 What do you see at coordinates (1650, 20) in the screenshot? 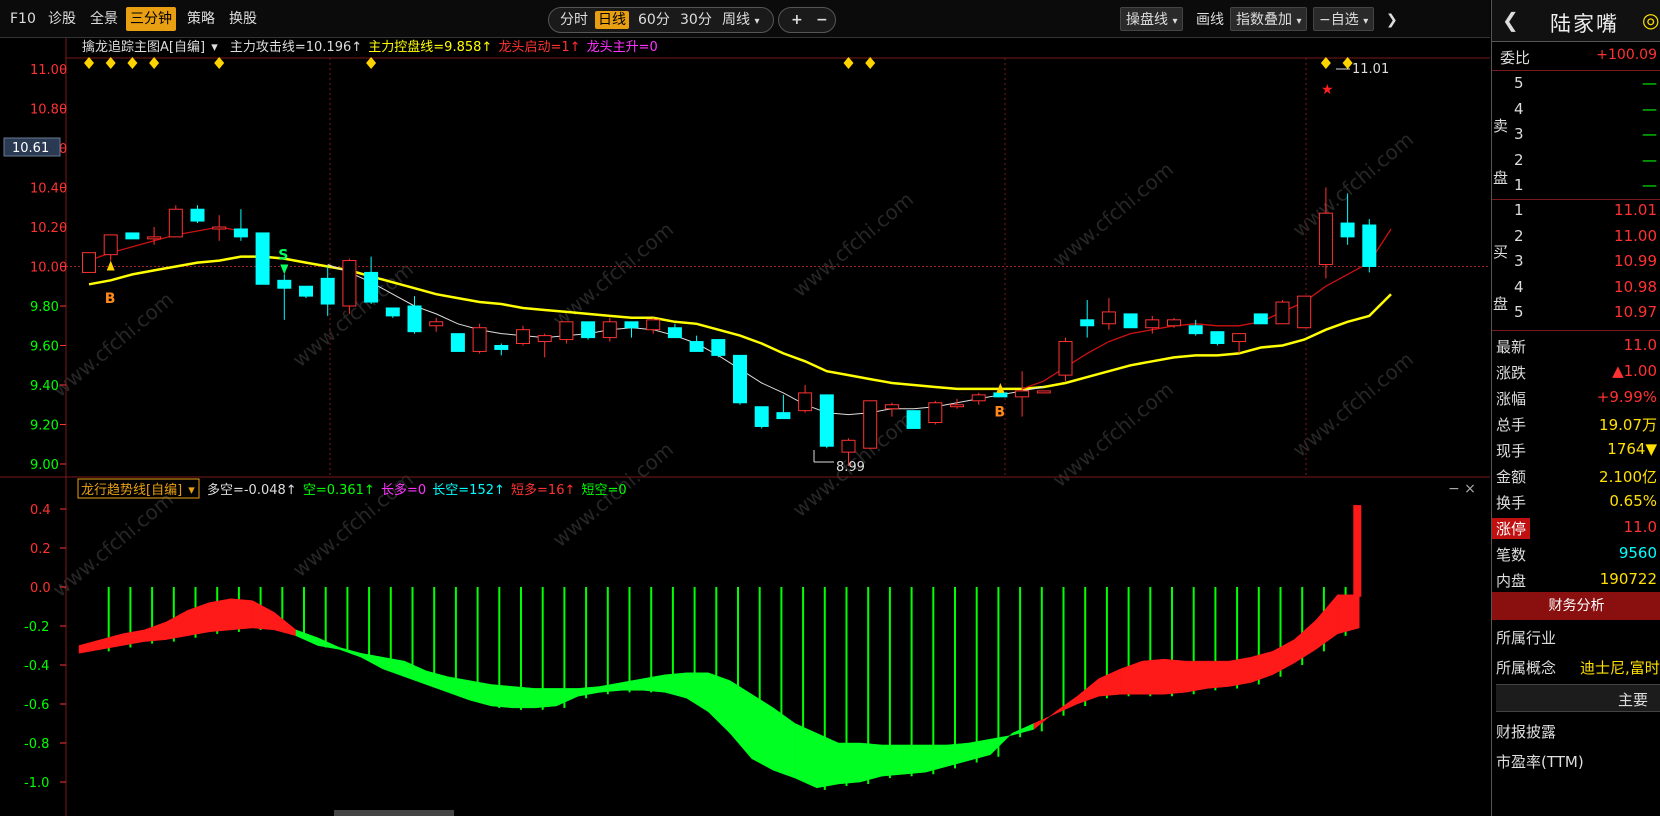
I see `info-icon: ◎` at bounding box center [1650, 20].